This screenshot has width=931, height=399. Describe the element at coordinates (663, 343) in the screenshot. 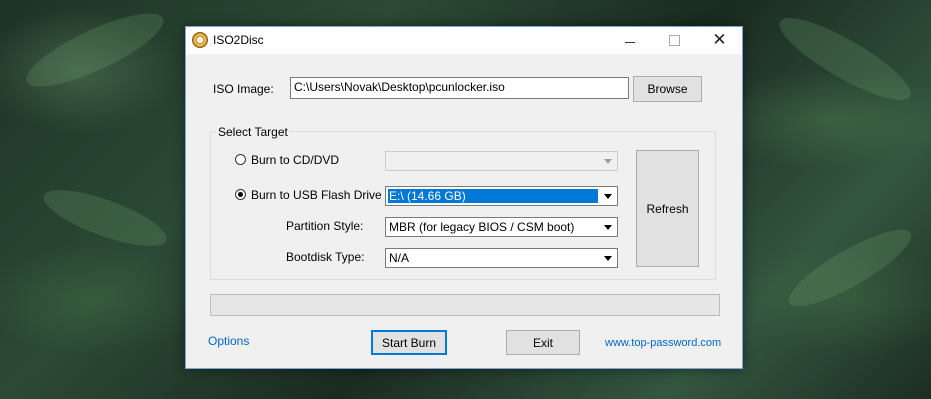

I see `website-link: www.top-password.com` at that location.